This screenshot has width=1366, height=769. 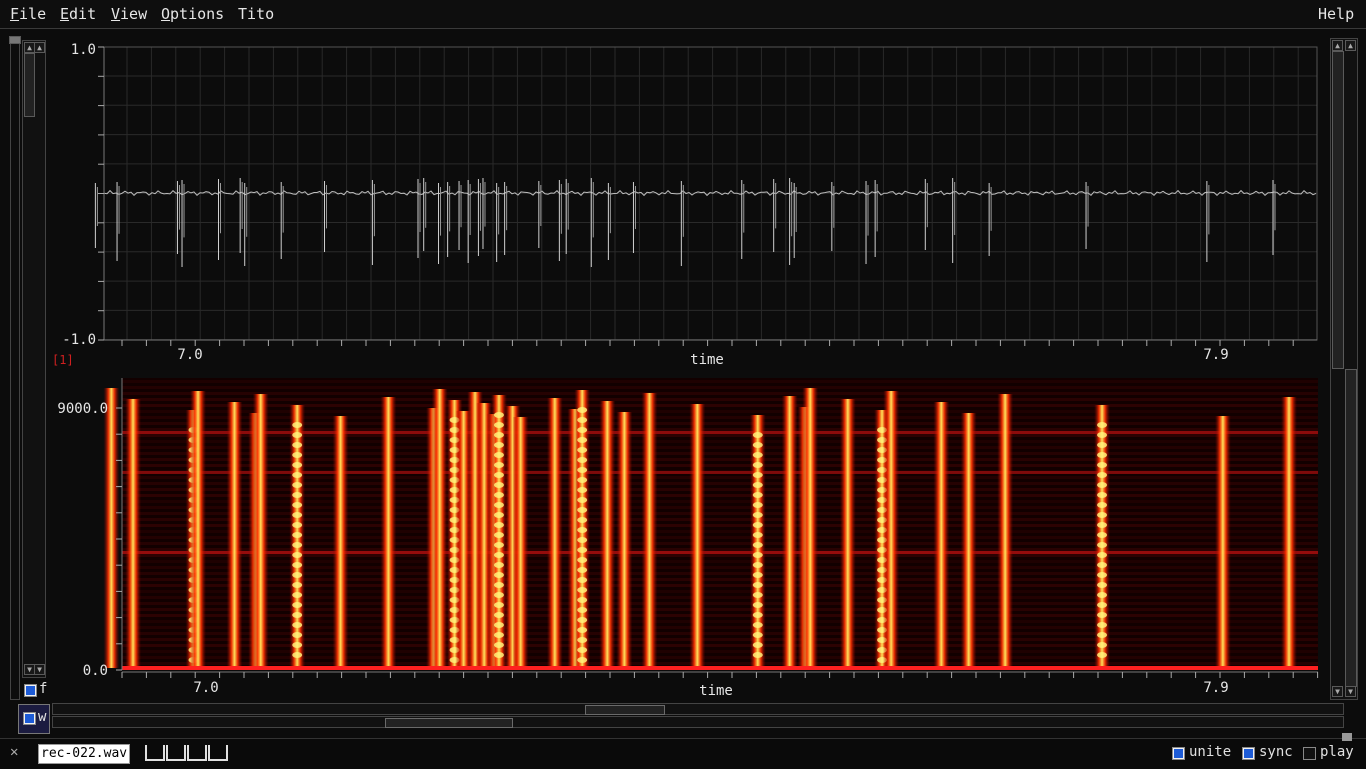 What do you see at coordinates (1347, 737) in the screenshot?
I see `corner-handle` at bounding box center [1347, 737].